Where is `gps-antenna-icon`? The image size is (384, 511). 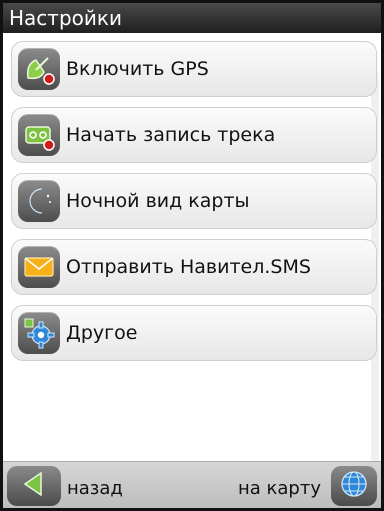 gps-antenna-icon is located at coordinates (39, 69).